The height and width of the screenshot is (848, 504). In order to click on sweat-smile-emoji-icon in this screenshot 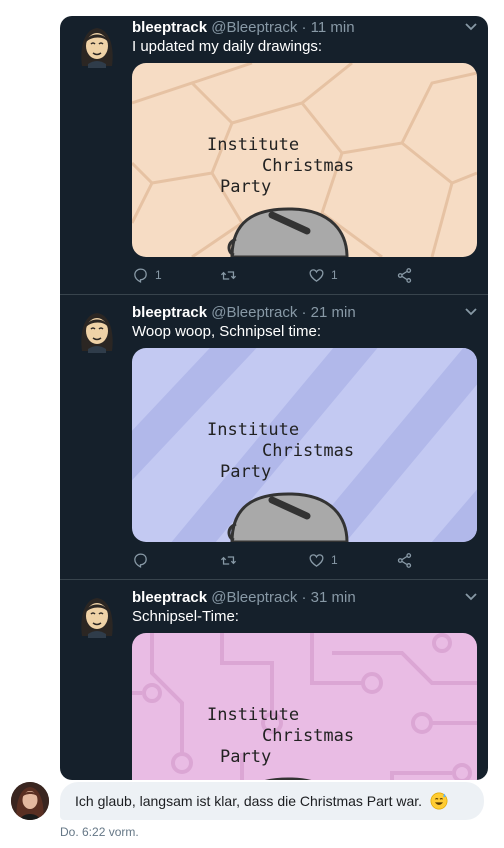, I will do `click(439, 801)`.